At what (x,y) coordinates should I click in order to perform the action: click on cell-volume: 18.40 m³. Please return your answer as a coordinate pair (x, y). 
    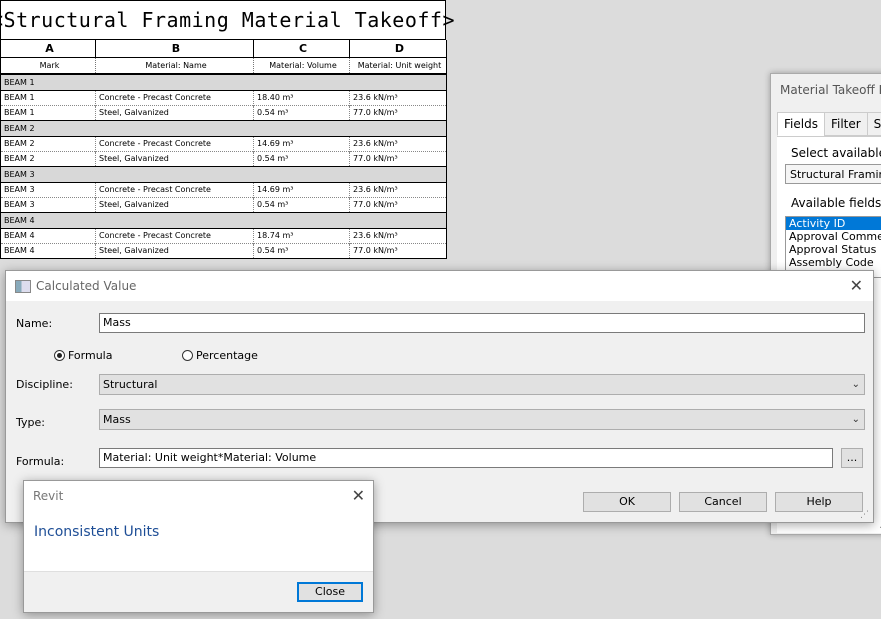
    Looking at the image, I should click on (301, 97).